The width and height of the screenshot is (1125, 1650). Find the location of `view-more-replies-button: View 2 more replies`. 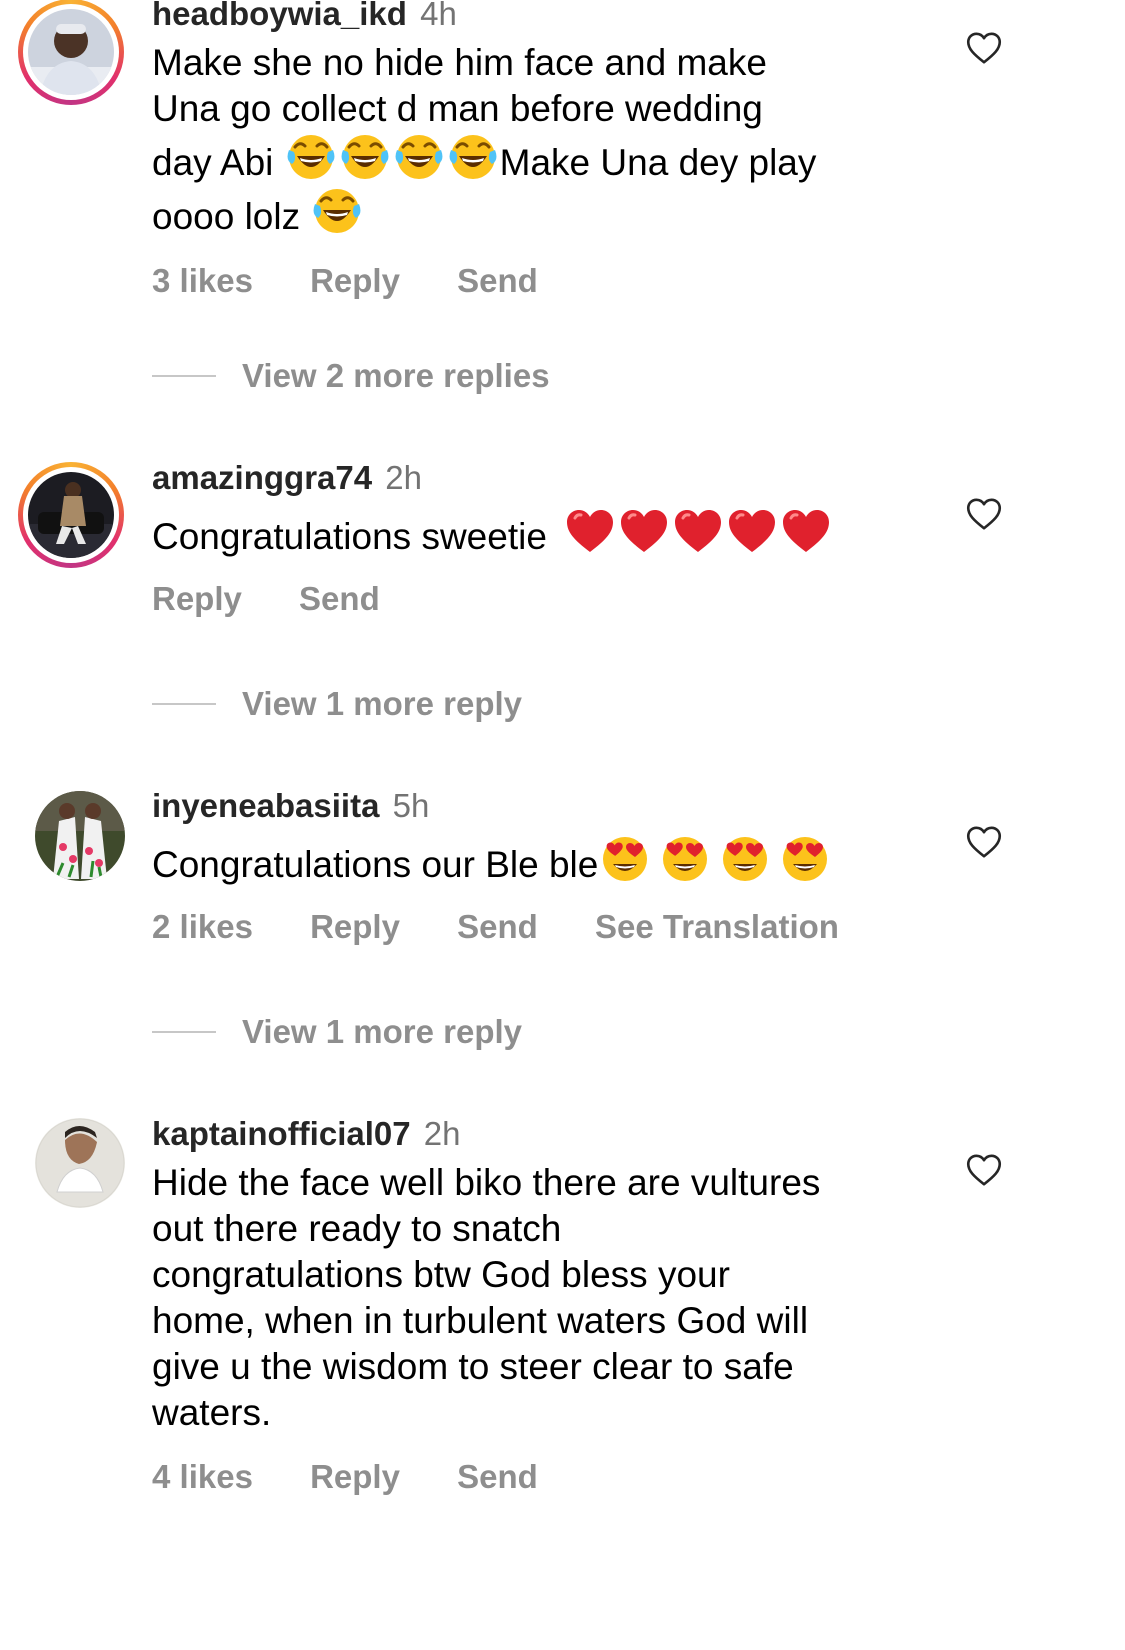

view-more-replies-button: View 2 more replies is located at coordinates (351, 377).